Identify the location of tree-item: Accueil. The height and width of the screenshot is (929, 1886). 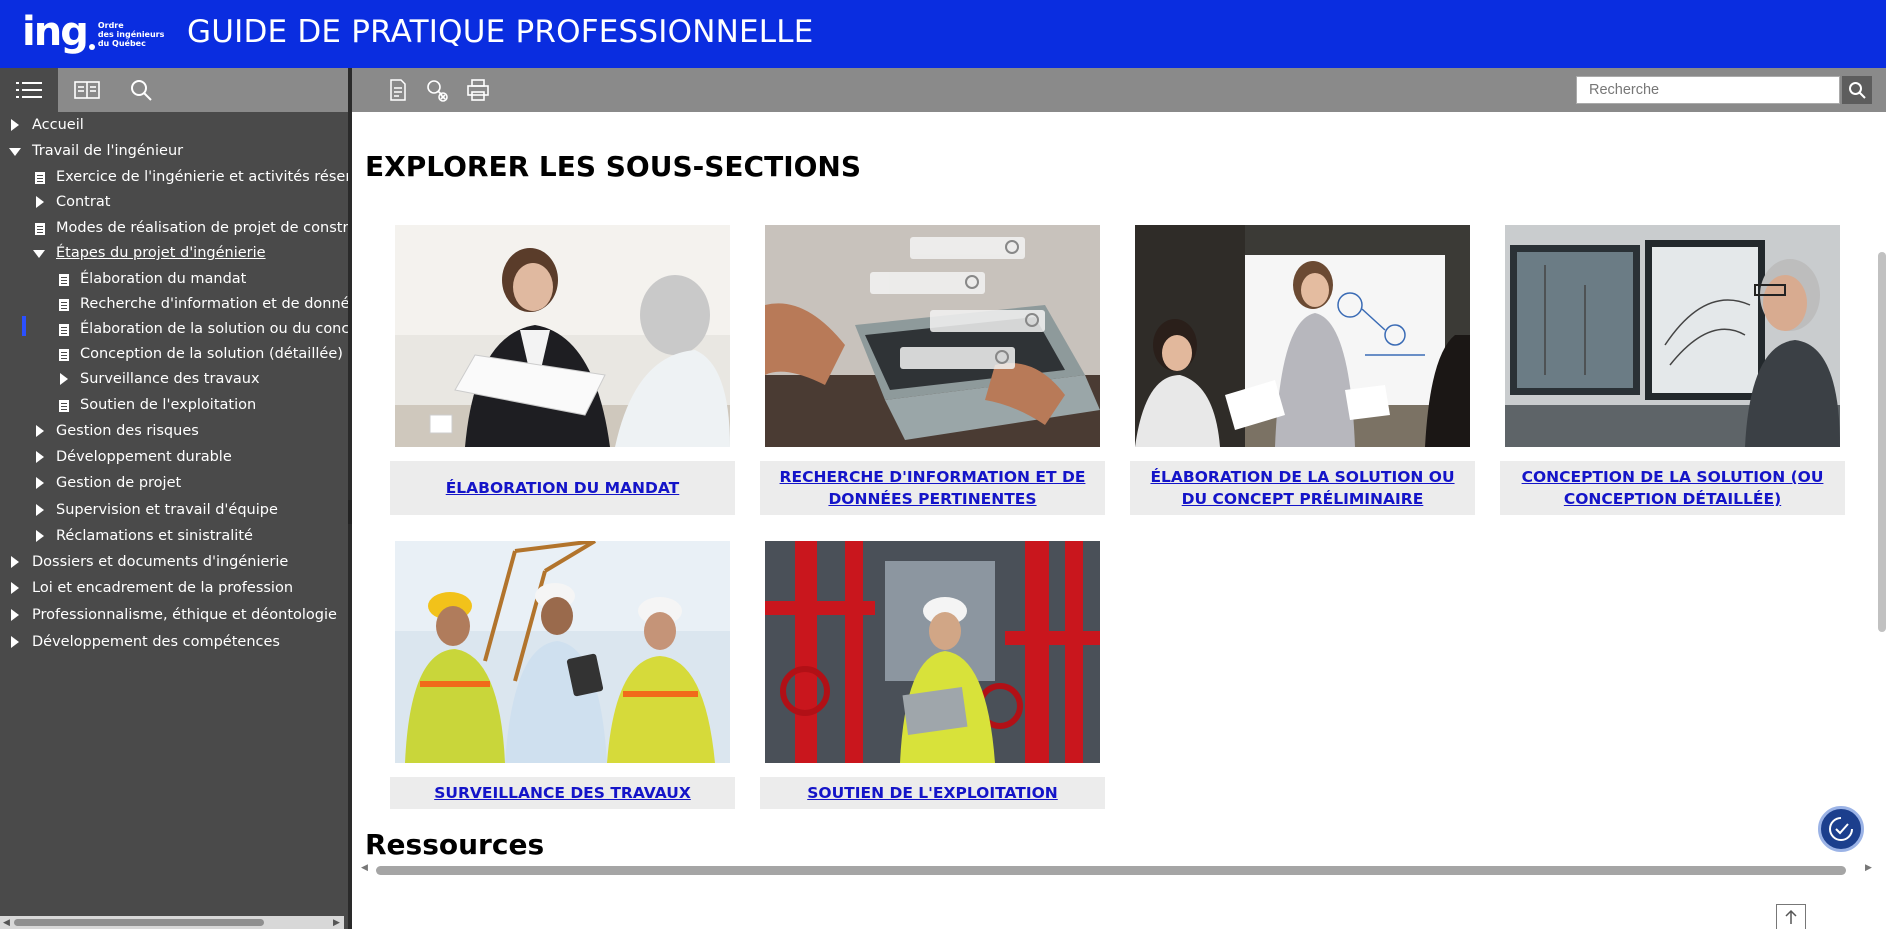
(174, 125).